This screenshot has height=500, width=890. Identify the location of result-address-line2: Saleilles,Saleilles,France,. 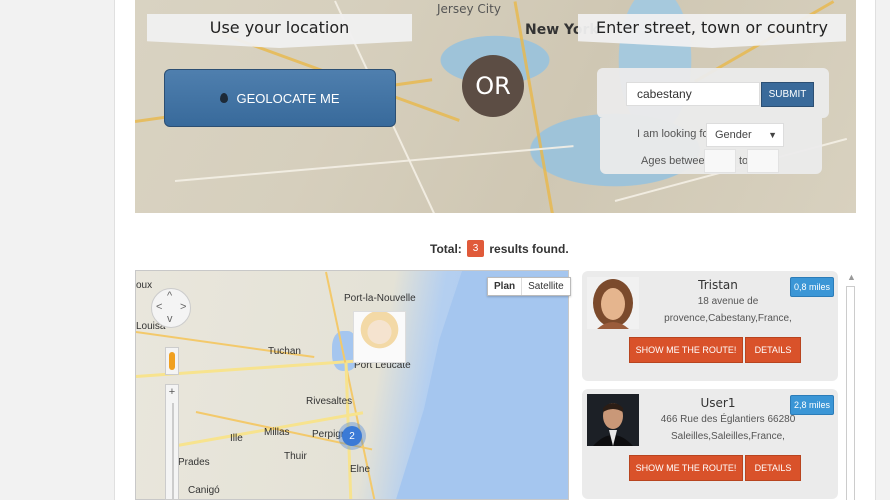
(728, 436).